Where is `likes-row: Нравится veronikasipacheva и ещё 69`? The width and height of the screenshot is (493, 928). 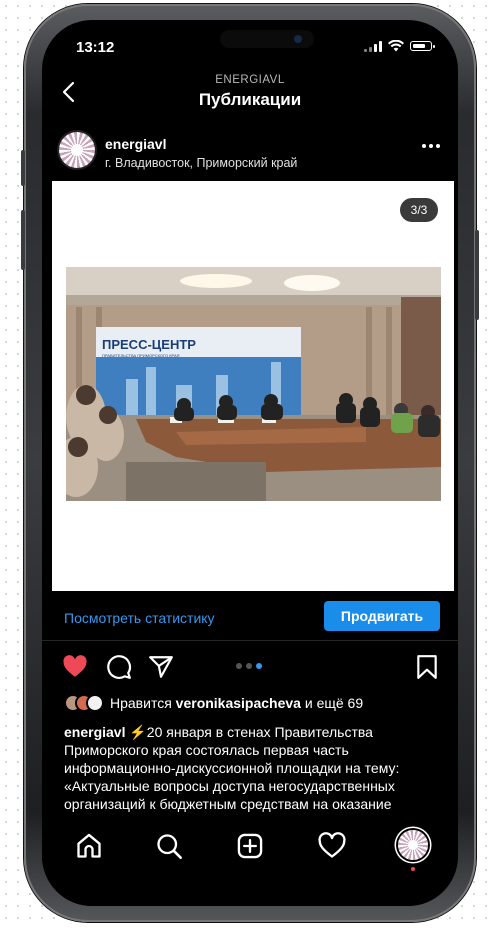 likes-row: Нравится veronikasipacheva и ещё 69 is located at coordinates (213, 703).